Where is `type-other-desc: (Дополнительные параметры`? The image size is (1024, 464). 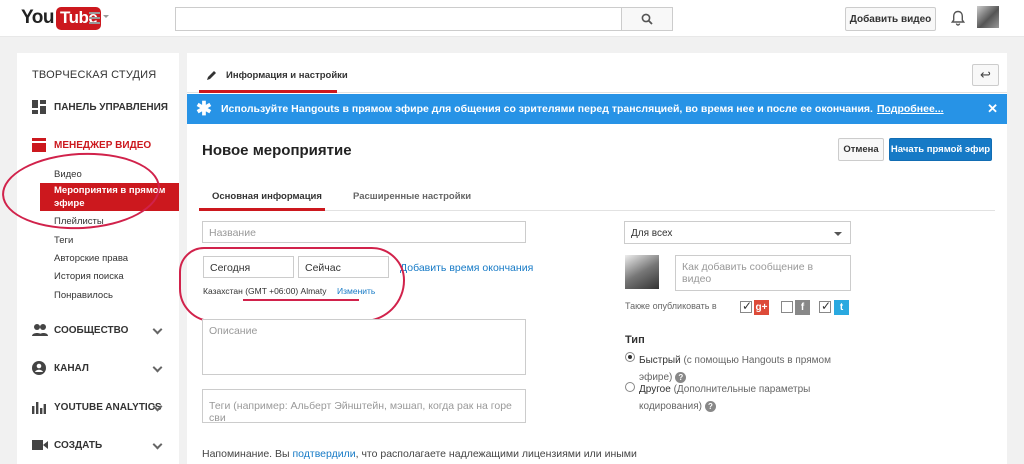
type-other-desc: (Дополнительные параметры is located at coordinates (742, 389).